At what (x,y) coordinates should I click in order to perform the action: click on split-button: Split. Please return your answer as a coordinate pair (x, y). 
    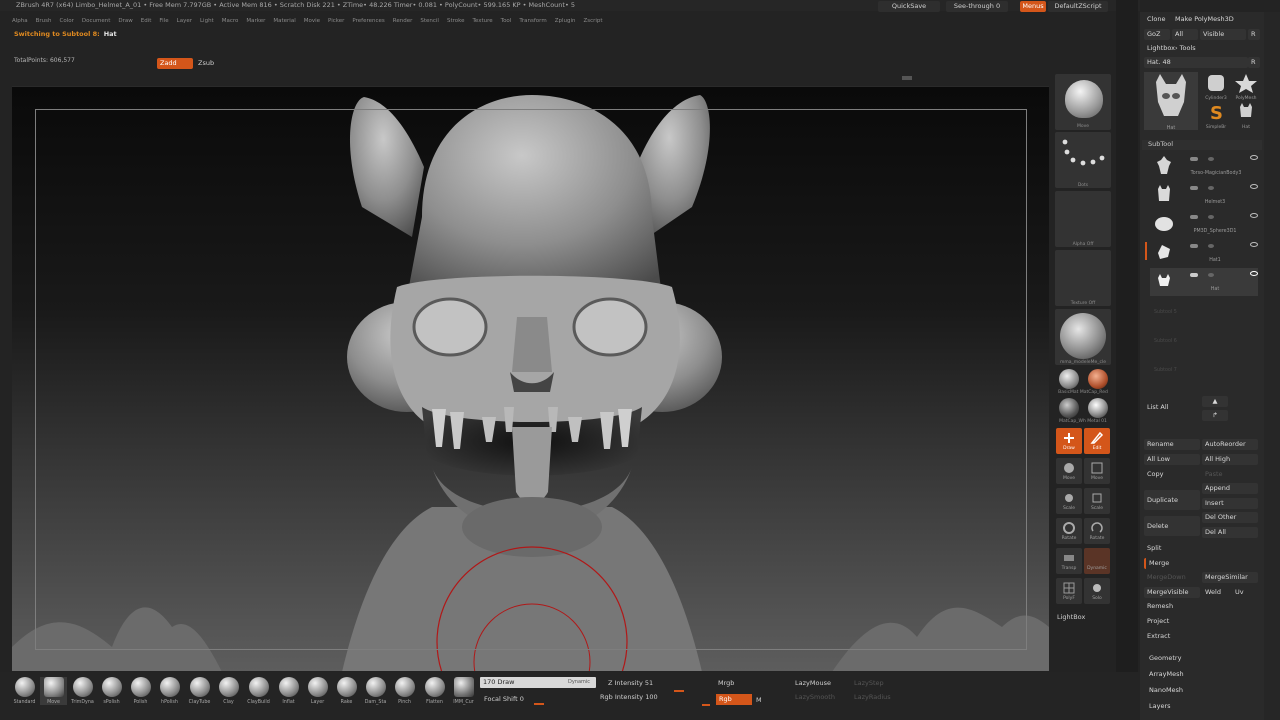
    Looking at the image, I should click on (1172, 548).